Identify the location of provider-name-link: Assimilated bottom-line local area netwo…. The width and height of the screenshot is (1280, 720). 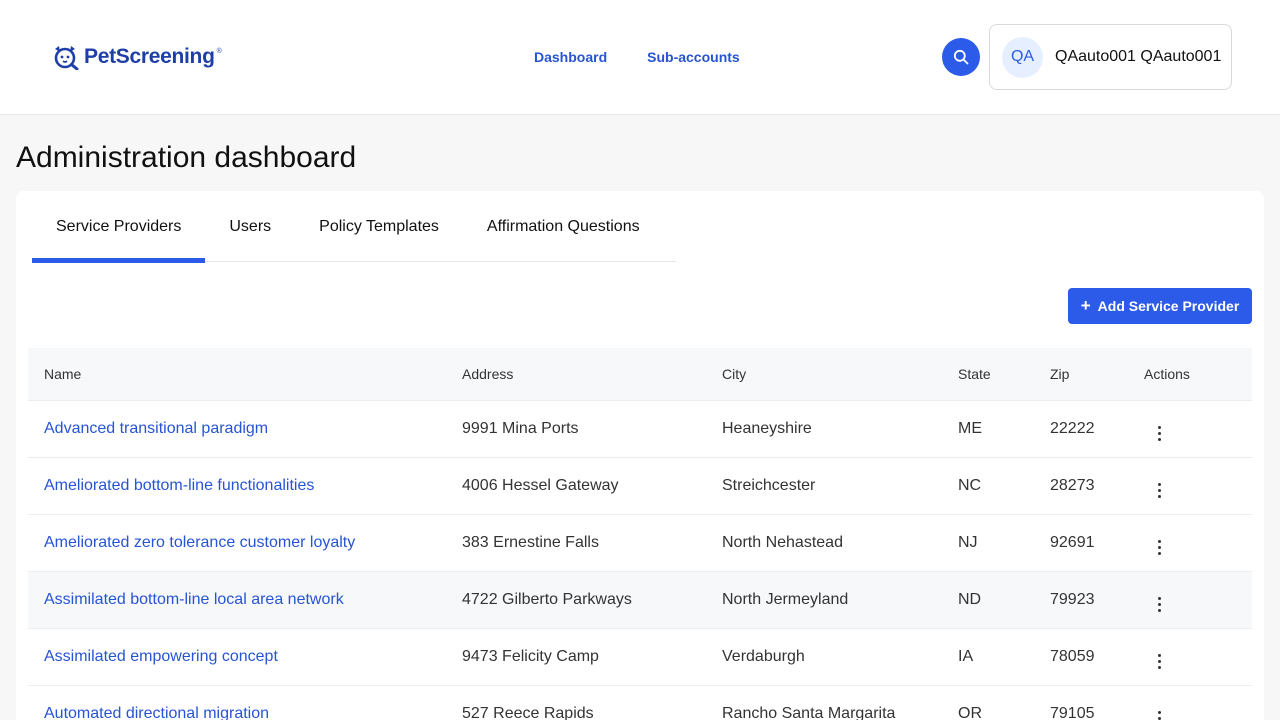
(194, 599).